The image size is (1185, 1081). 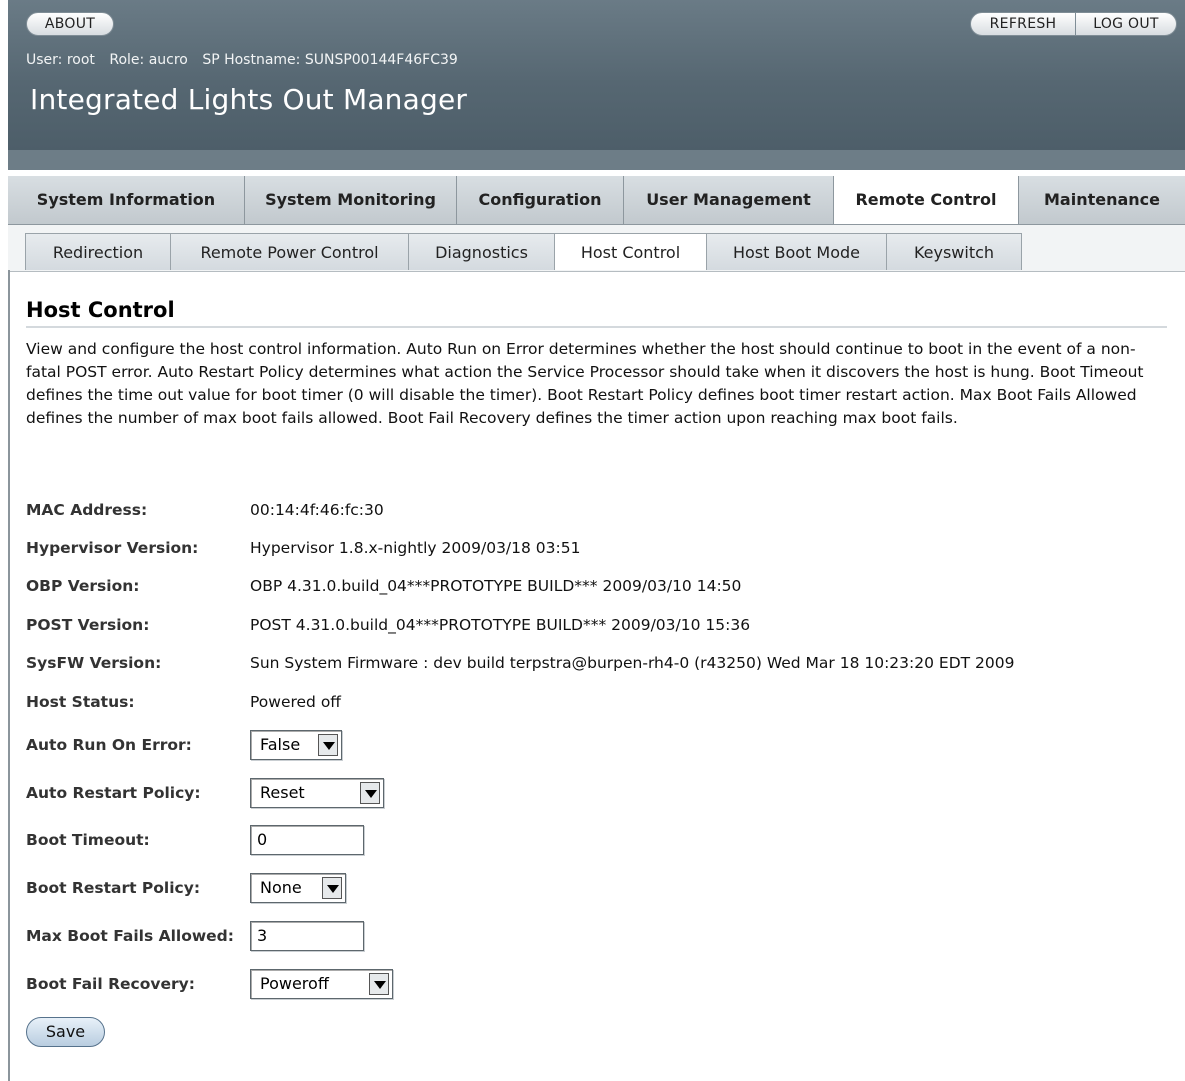 I want to click on boot-restart-policy-value: None, so click(x=281, y=887).